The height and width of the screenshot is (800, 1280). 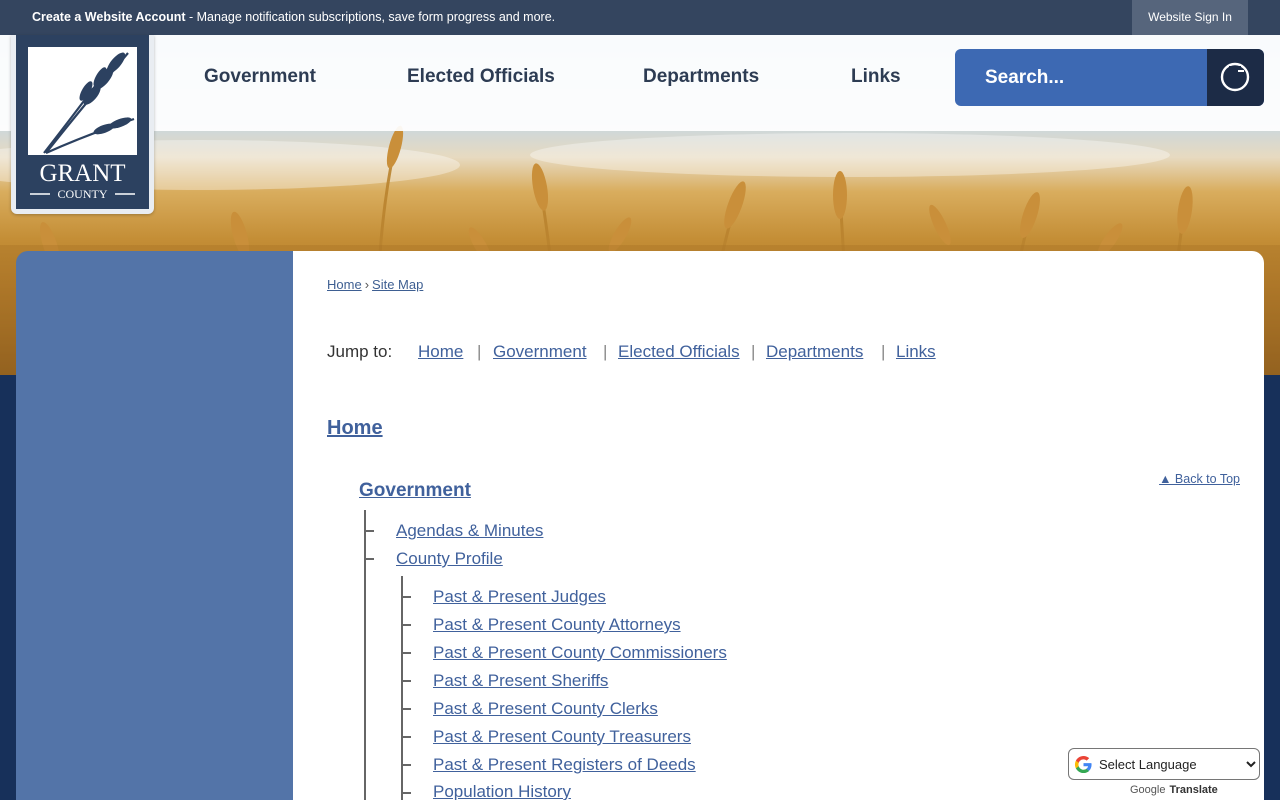 What do you see at coordinates (519, 597) in the screenshot?
I see `sitemap-link-judges: Past & Present Judges` at bounding box center [519, 597].